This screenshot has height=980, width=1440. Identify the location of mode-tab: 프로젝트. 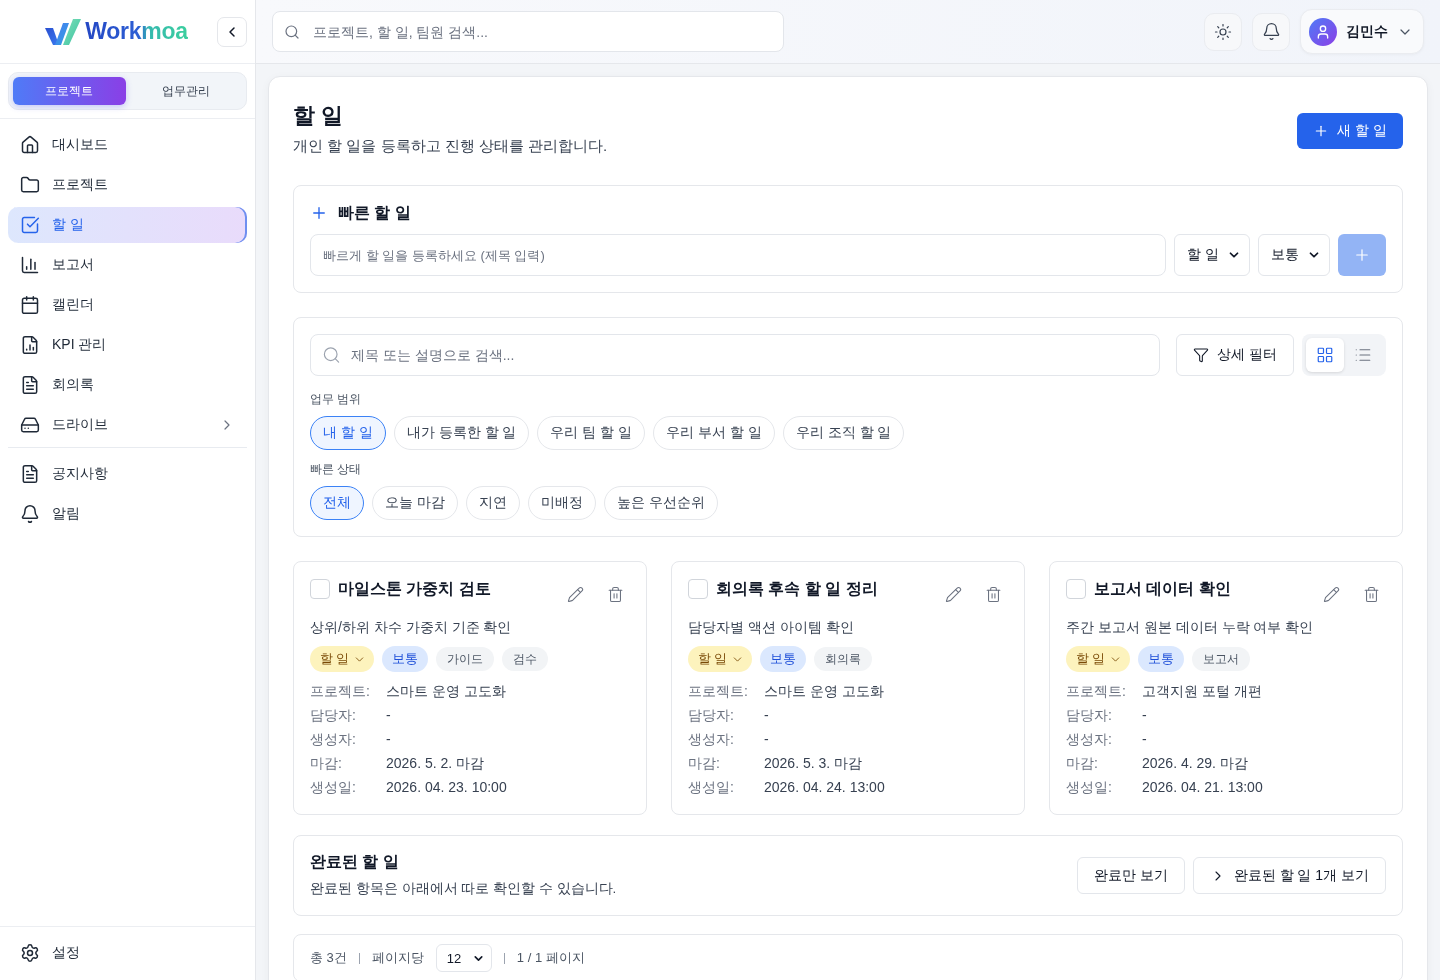
(69, 91).